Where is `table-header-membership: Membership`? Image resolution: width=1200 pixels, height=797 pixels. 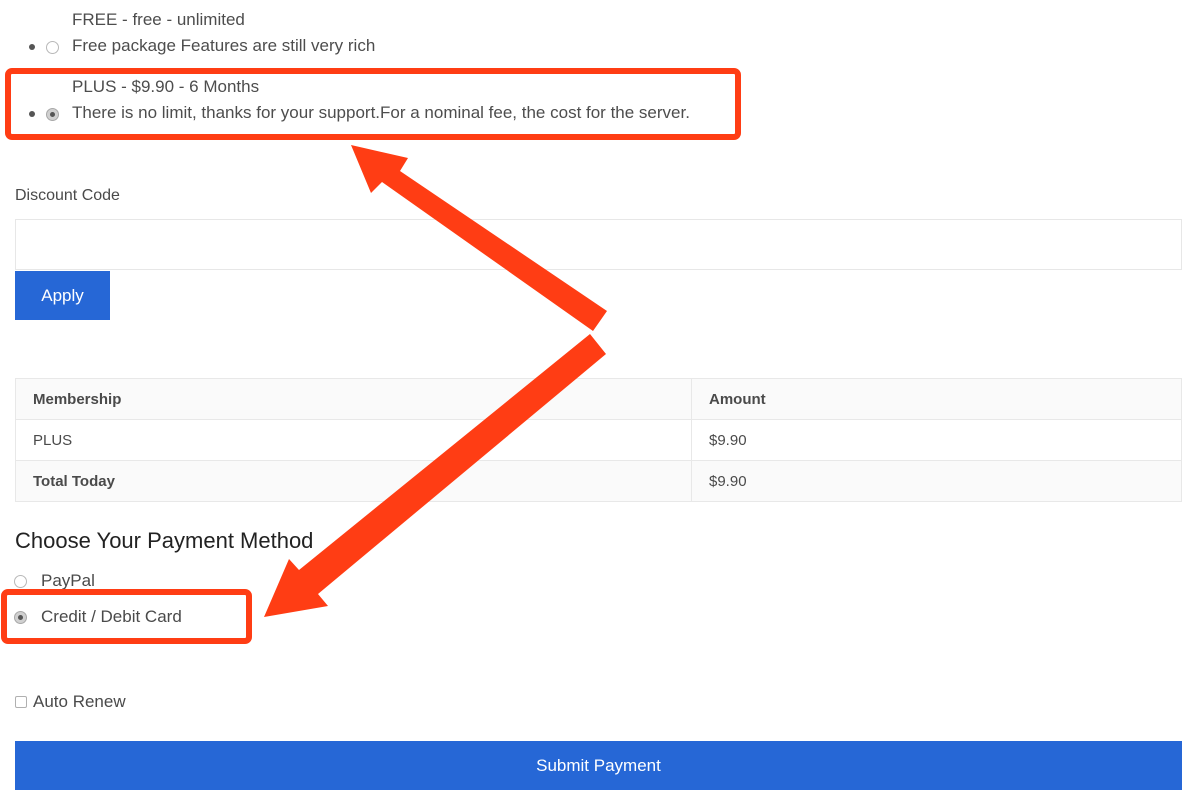
table-header-membership: Membership is located at coordinates (353, 399).